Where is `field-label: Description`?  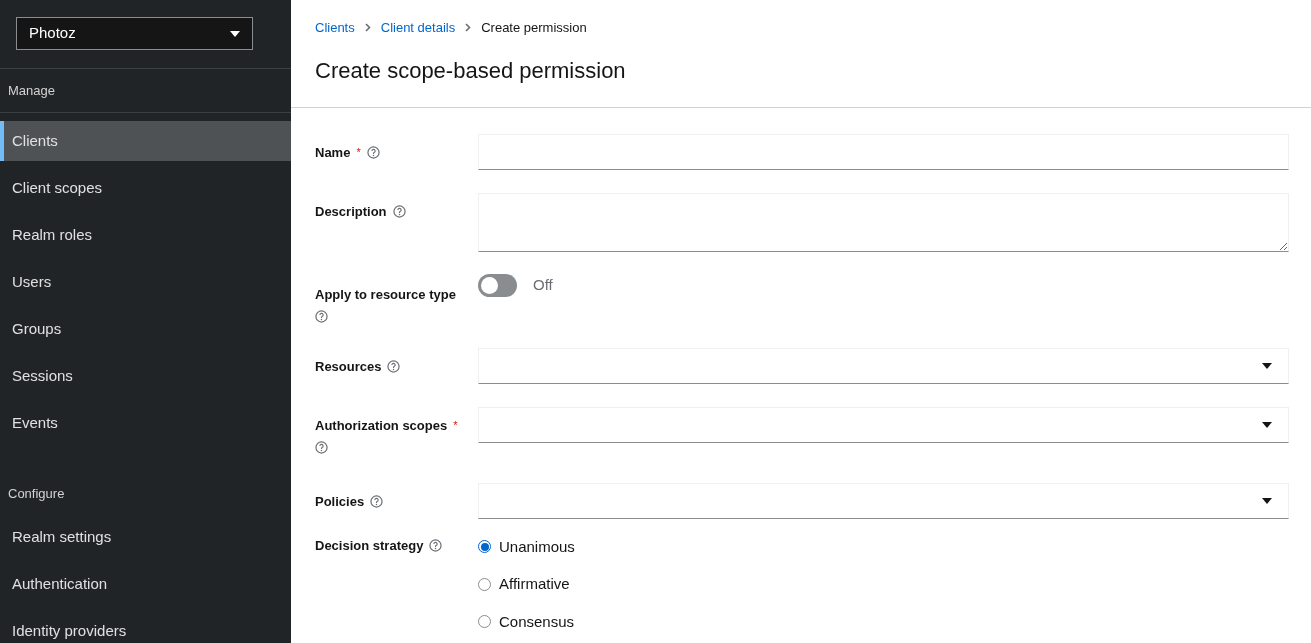 field-label: Description is located at coordinates (351, 211).